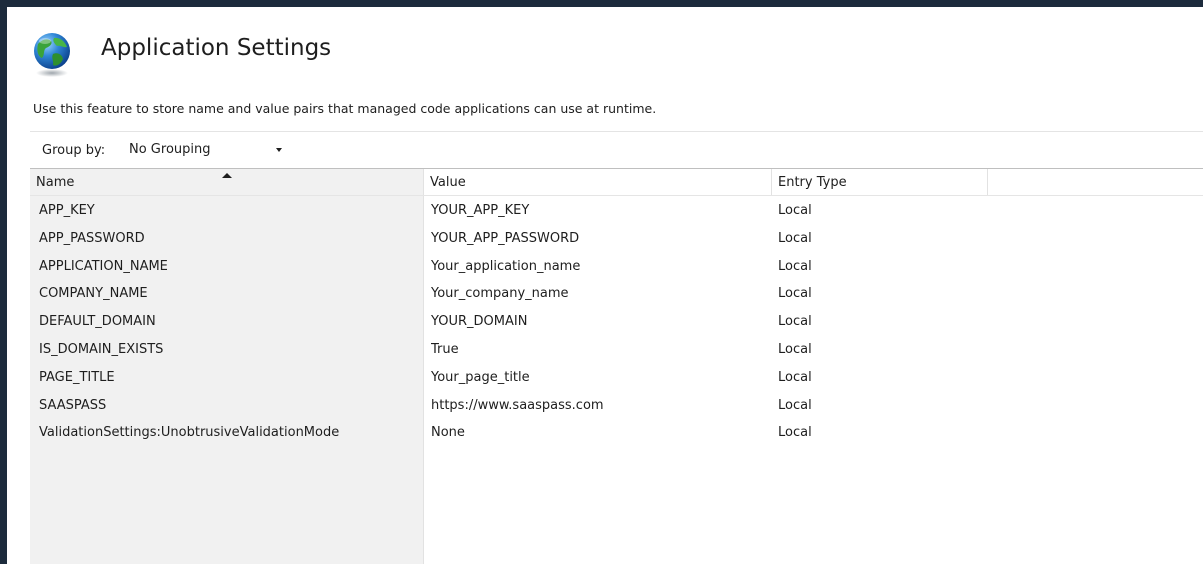  I want to click on table-row: PAGE_TITLE Your_page_title Local, so click(616, 378).